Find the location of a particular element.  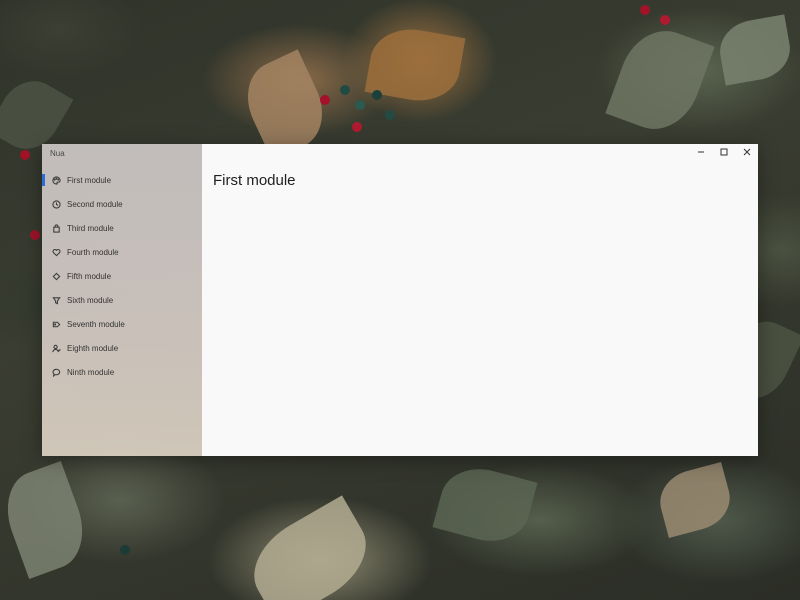

person-icon is located at coordinates (56, 348).